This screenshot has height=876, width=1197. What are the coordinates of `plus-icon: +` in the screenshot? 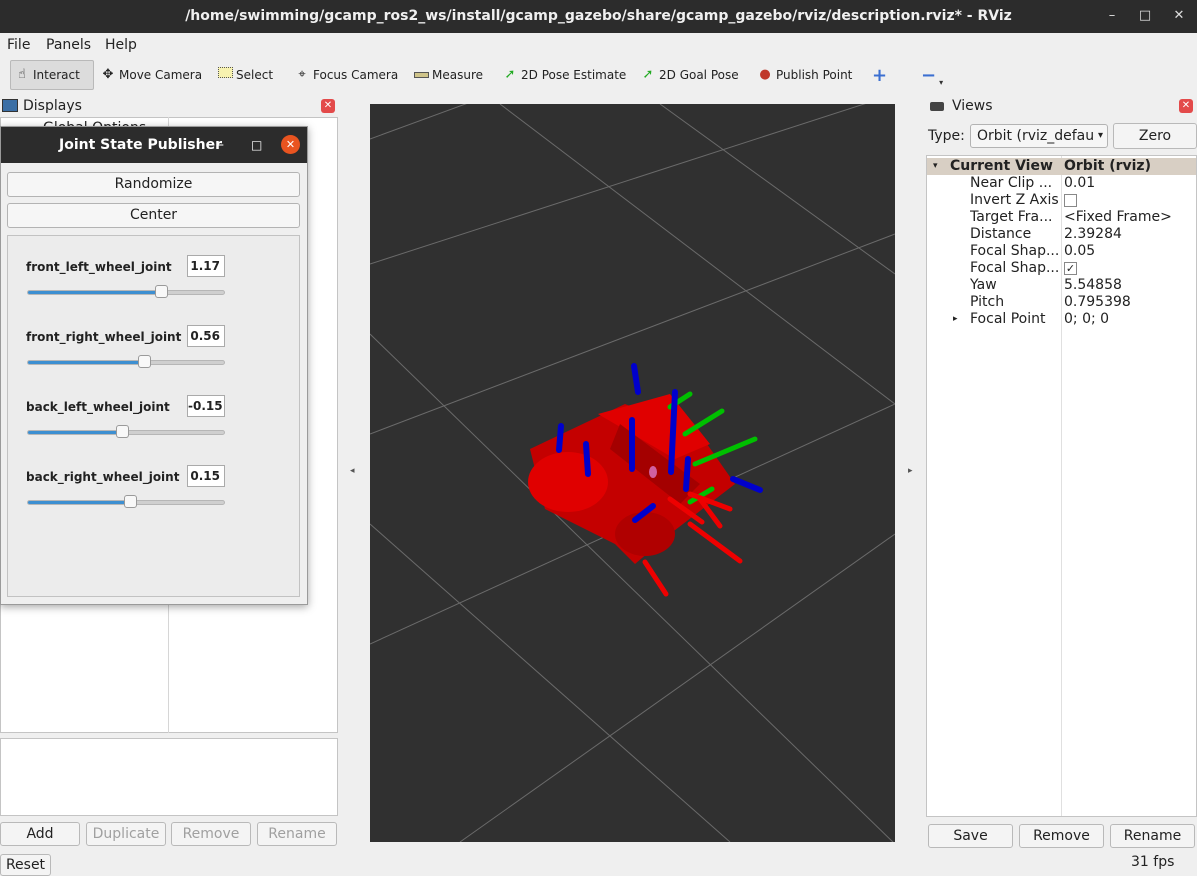 It's located at (880, 75).